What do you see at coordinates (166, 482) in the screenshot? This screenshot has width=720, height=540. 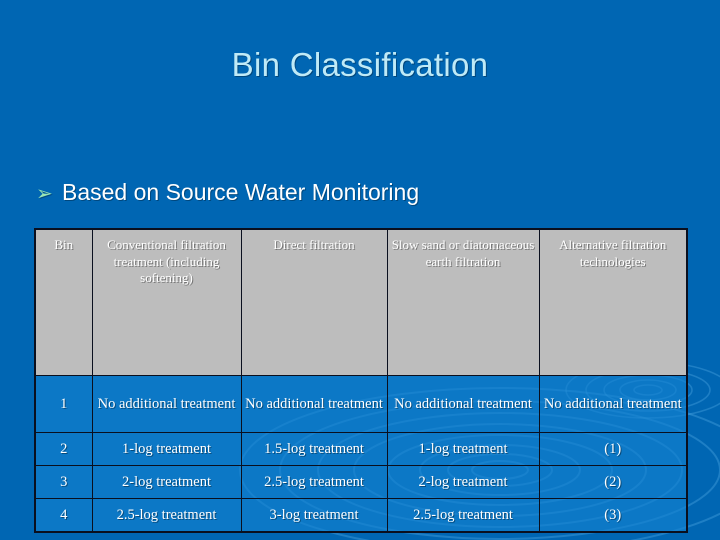 I see `cell-conventional: 2-log treatment` at bounding box center [166, 482].